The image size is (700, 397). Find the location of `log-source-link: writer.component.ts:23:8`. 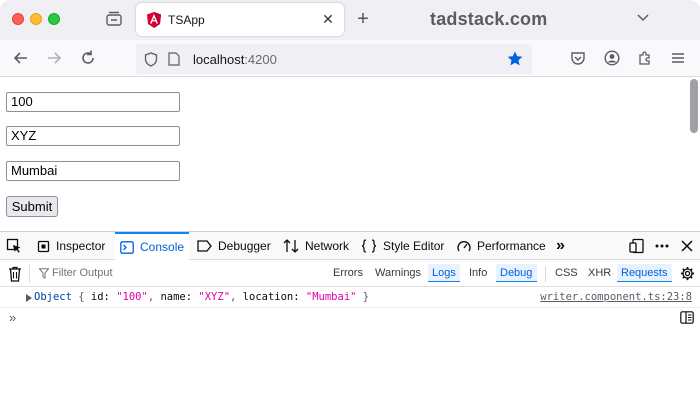

log-source-link: writer.component.ts:23:8 is located at coordinates (616, 297).